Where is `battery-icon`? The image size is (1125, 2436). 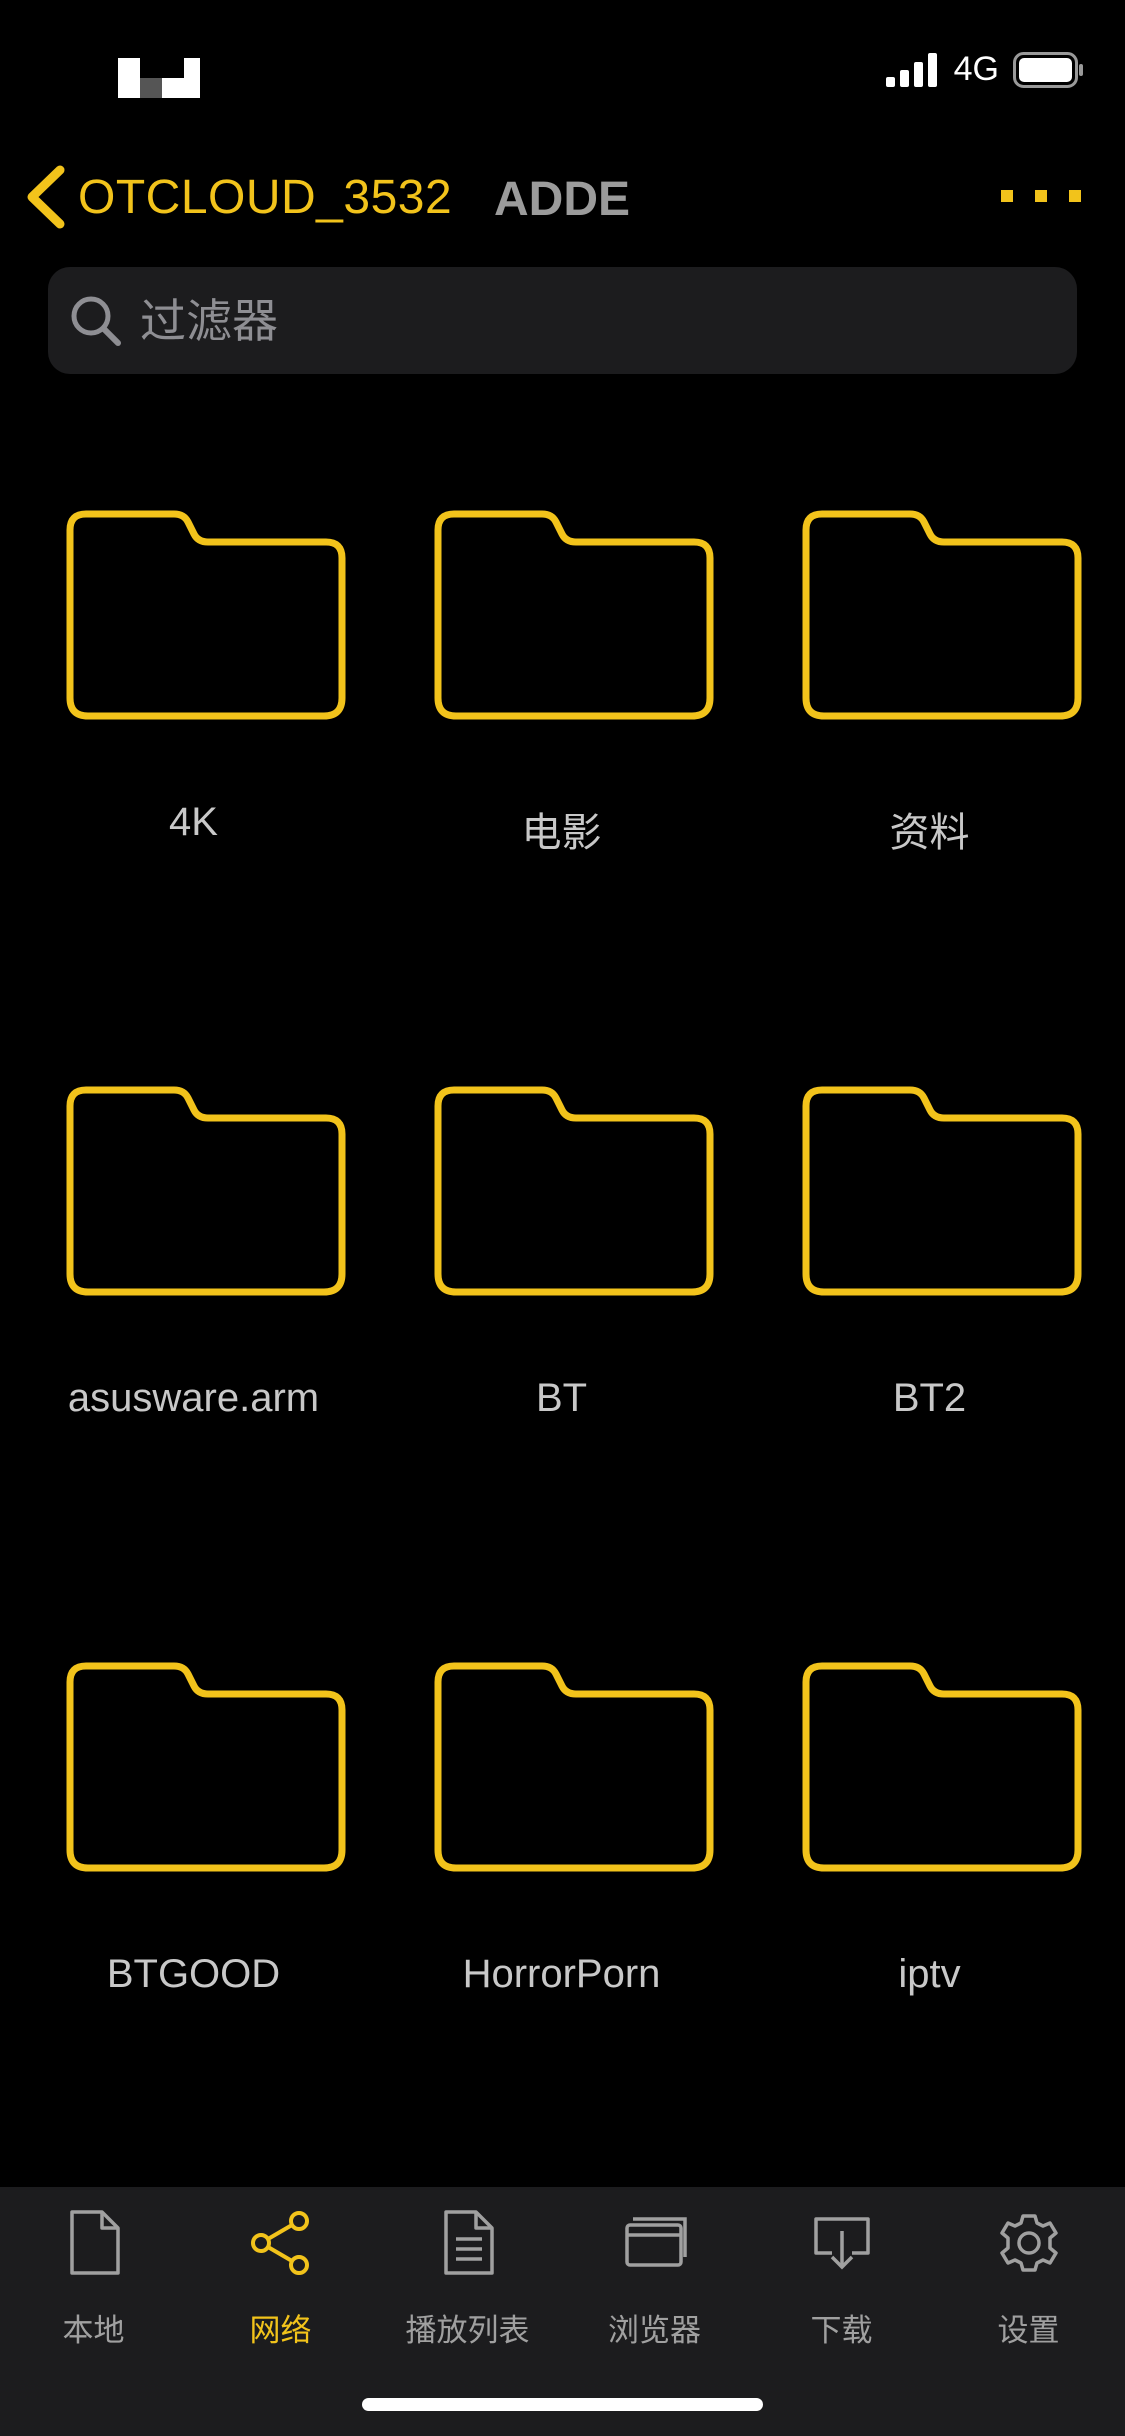
battery-icon is located at coordinates (1048, 69).